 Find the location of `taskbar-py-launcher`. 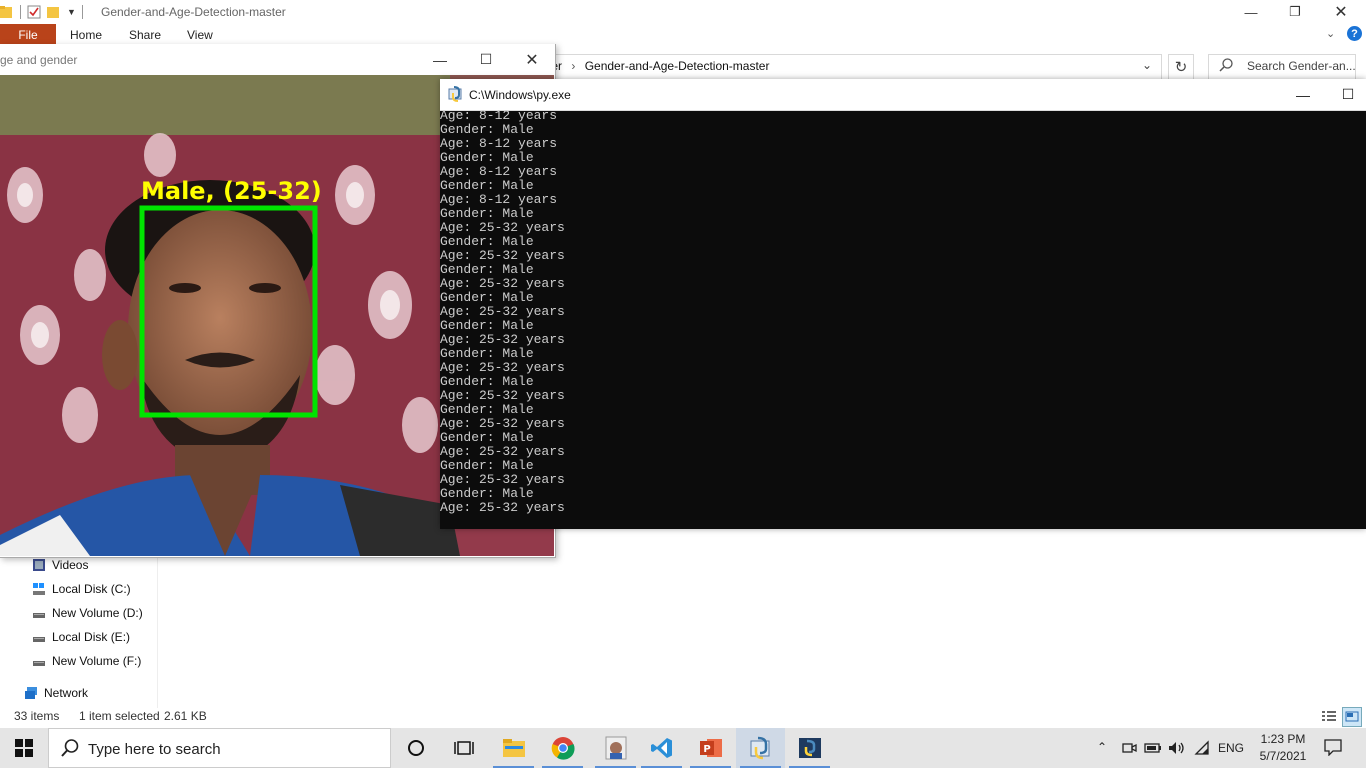

taskbar-py-launcher is located at coordinates (760, 748).